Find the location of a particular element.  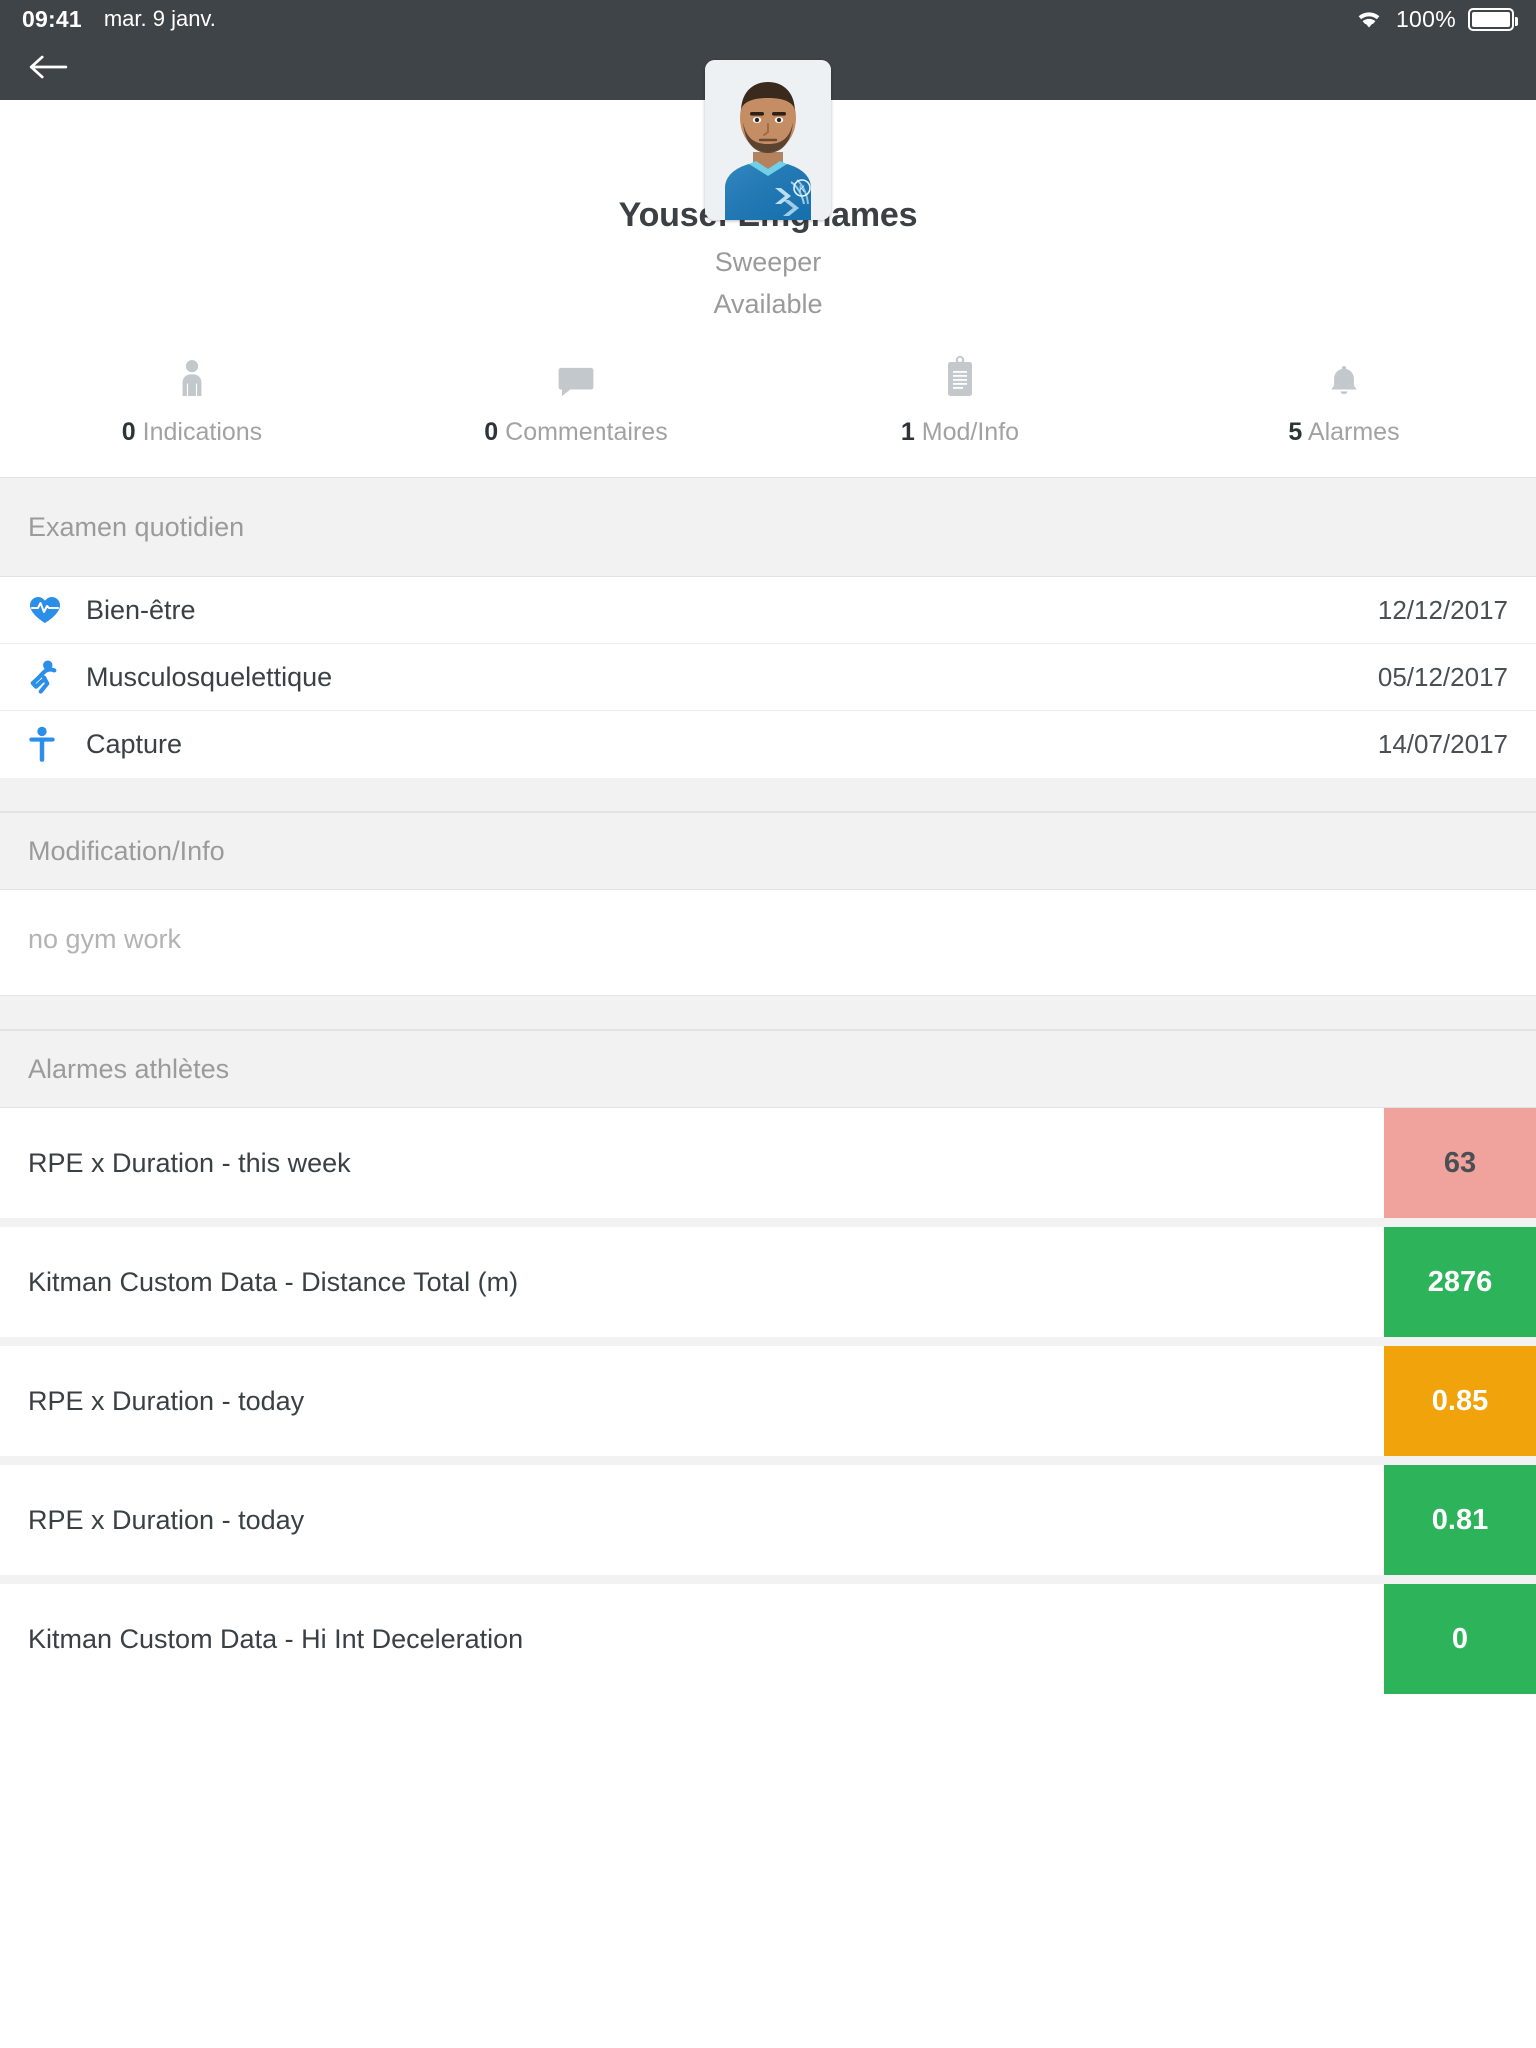

running-person-icon is located at coordinates (57, 677).